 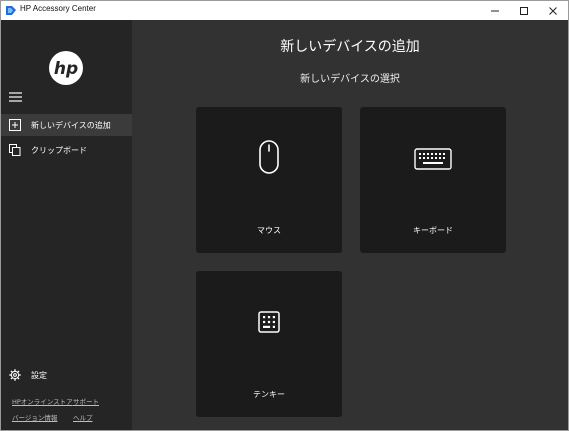 What do you see at coordinates (71, 125) in the screenshot?
I see `sidebar-item-label: 新しいデバイスの追加` at bounding box center [71, 125].